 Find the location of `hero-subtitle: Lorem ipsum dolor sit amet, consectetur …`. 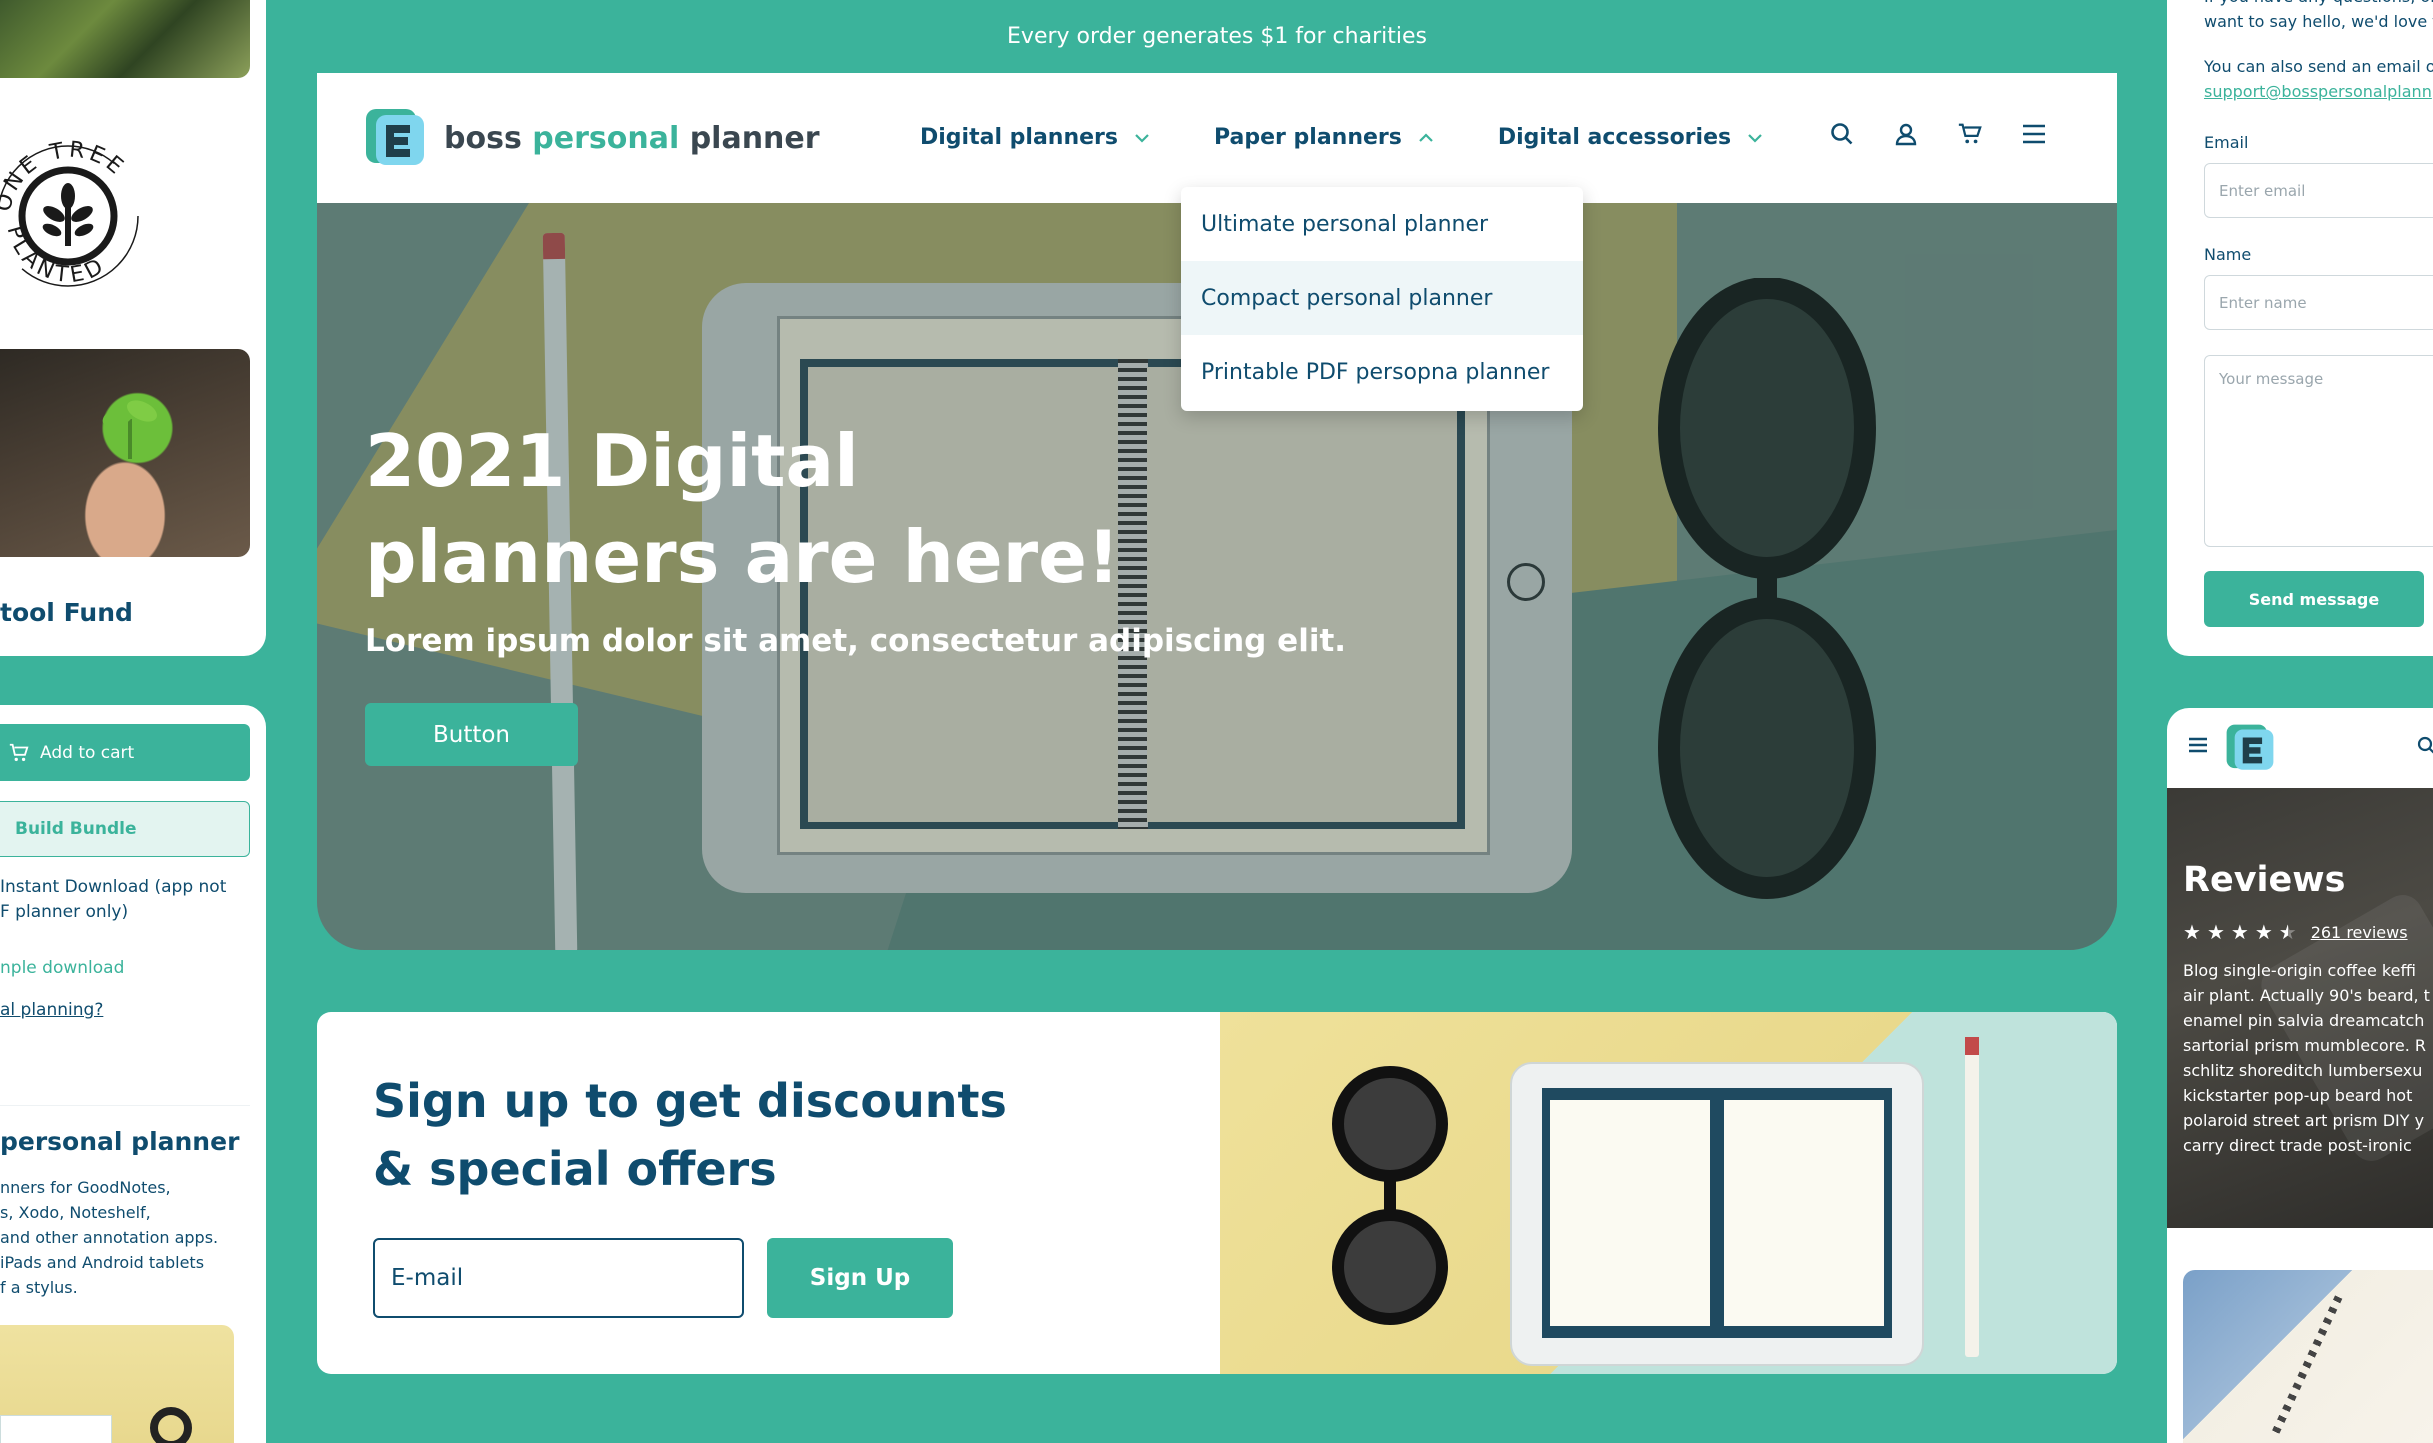

hero-subtitle: Lorem ipsum dolor sit amet, consectetur … is located at coordinates (856, 641).